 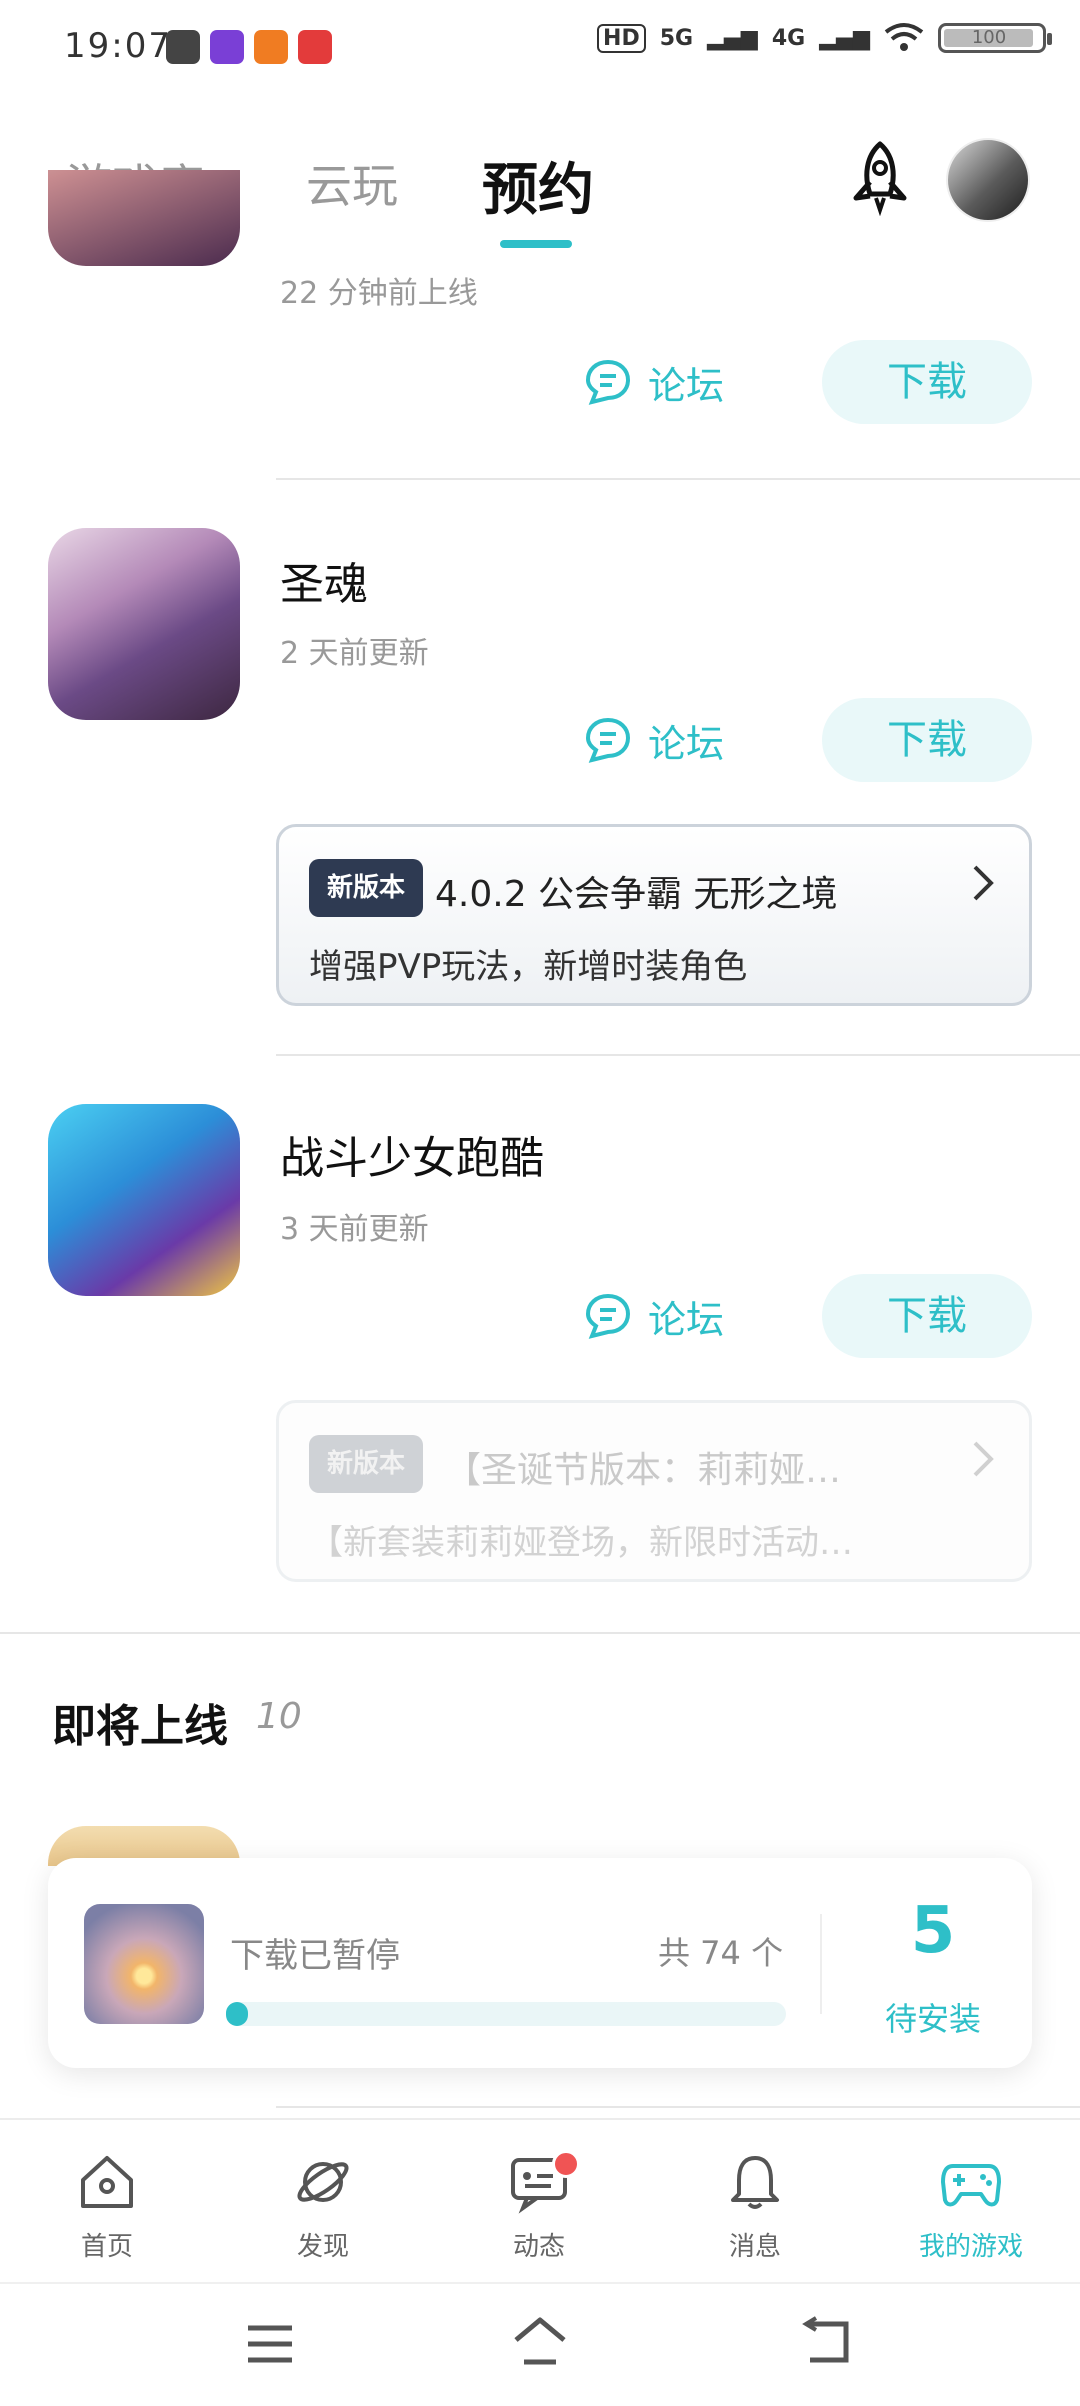 I want to click on 5g-label: 5G, so click(x=676, y=38).